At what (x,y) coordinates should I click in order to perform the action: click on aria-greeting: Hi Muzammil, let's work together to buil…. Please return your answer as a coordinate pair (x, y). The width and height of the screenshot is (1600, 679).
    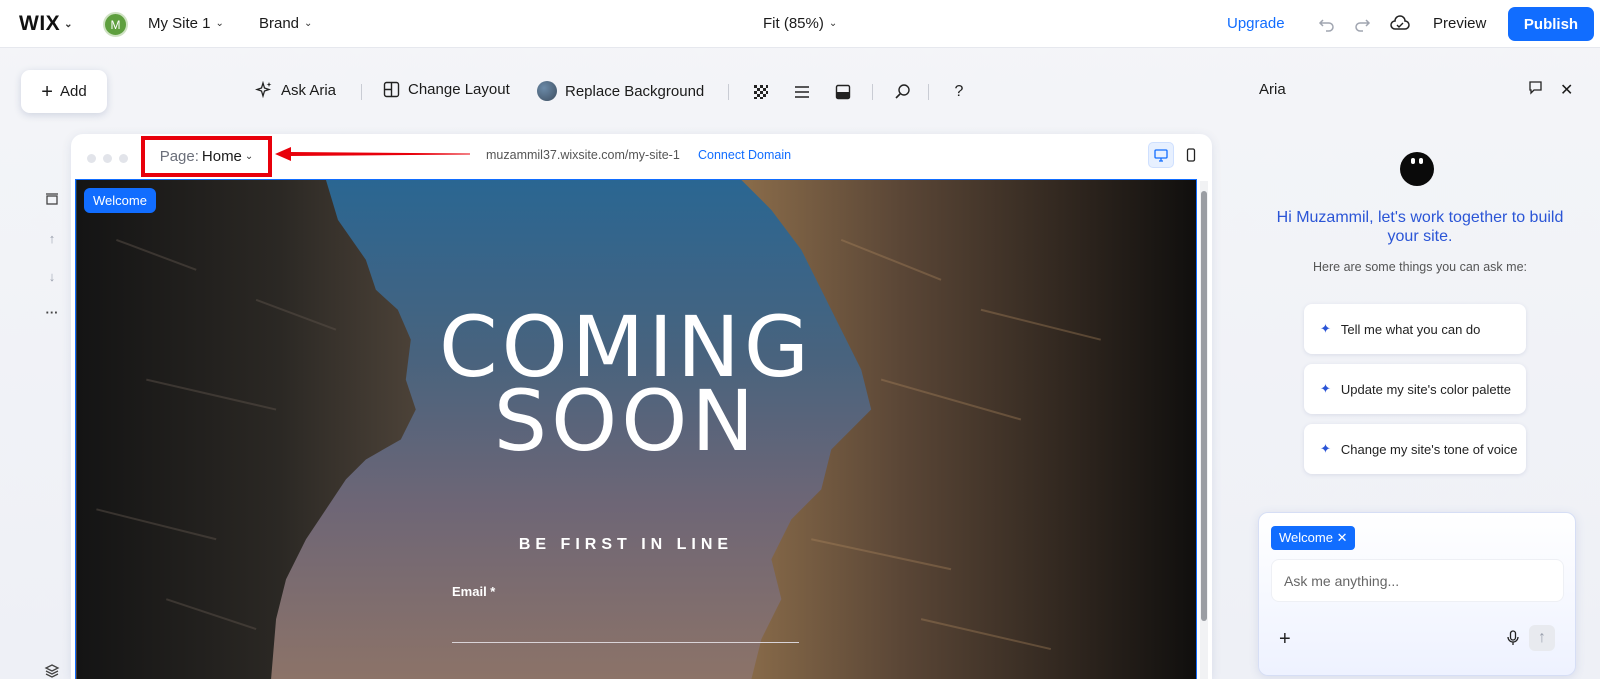
    Looking at the image, I should click on (1420, 227).